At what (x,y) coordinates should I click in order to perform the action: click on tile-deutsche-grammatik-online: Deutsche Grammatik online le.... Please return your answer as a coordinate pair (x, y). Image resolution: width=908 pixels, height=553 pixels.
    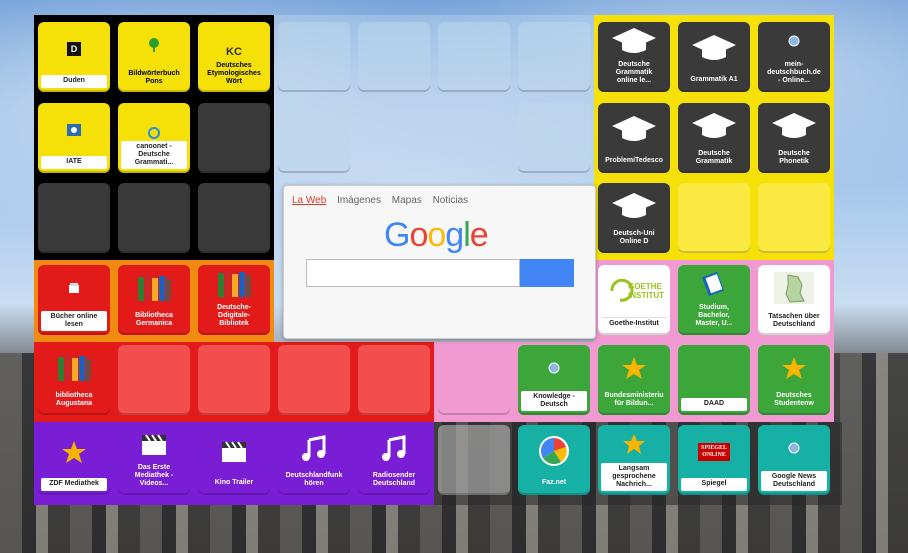
    Looking at the image, I should click on (634, 57).